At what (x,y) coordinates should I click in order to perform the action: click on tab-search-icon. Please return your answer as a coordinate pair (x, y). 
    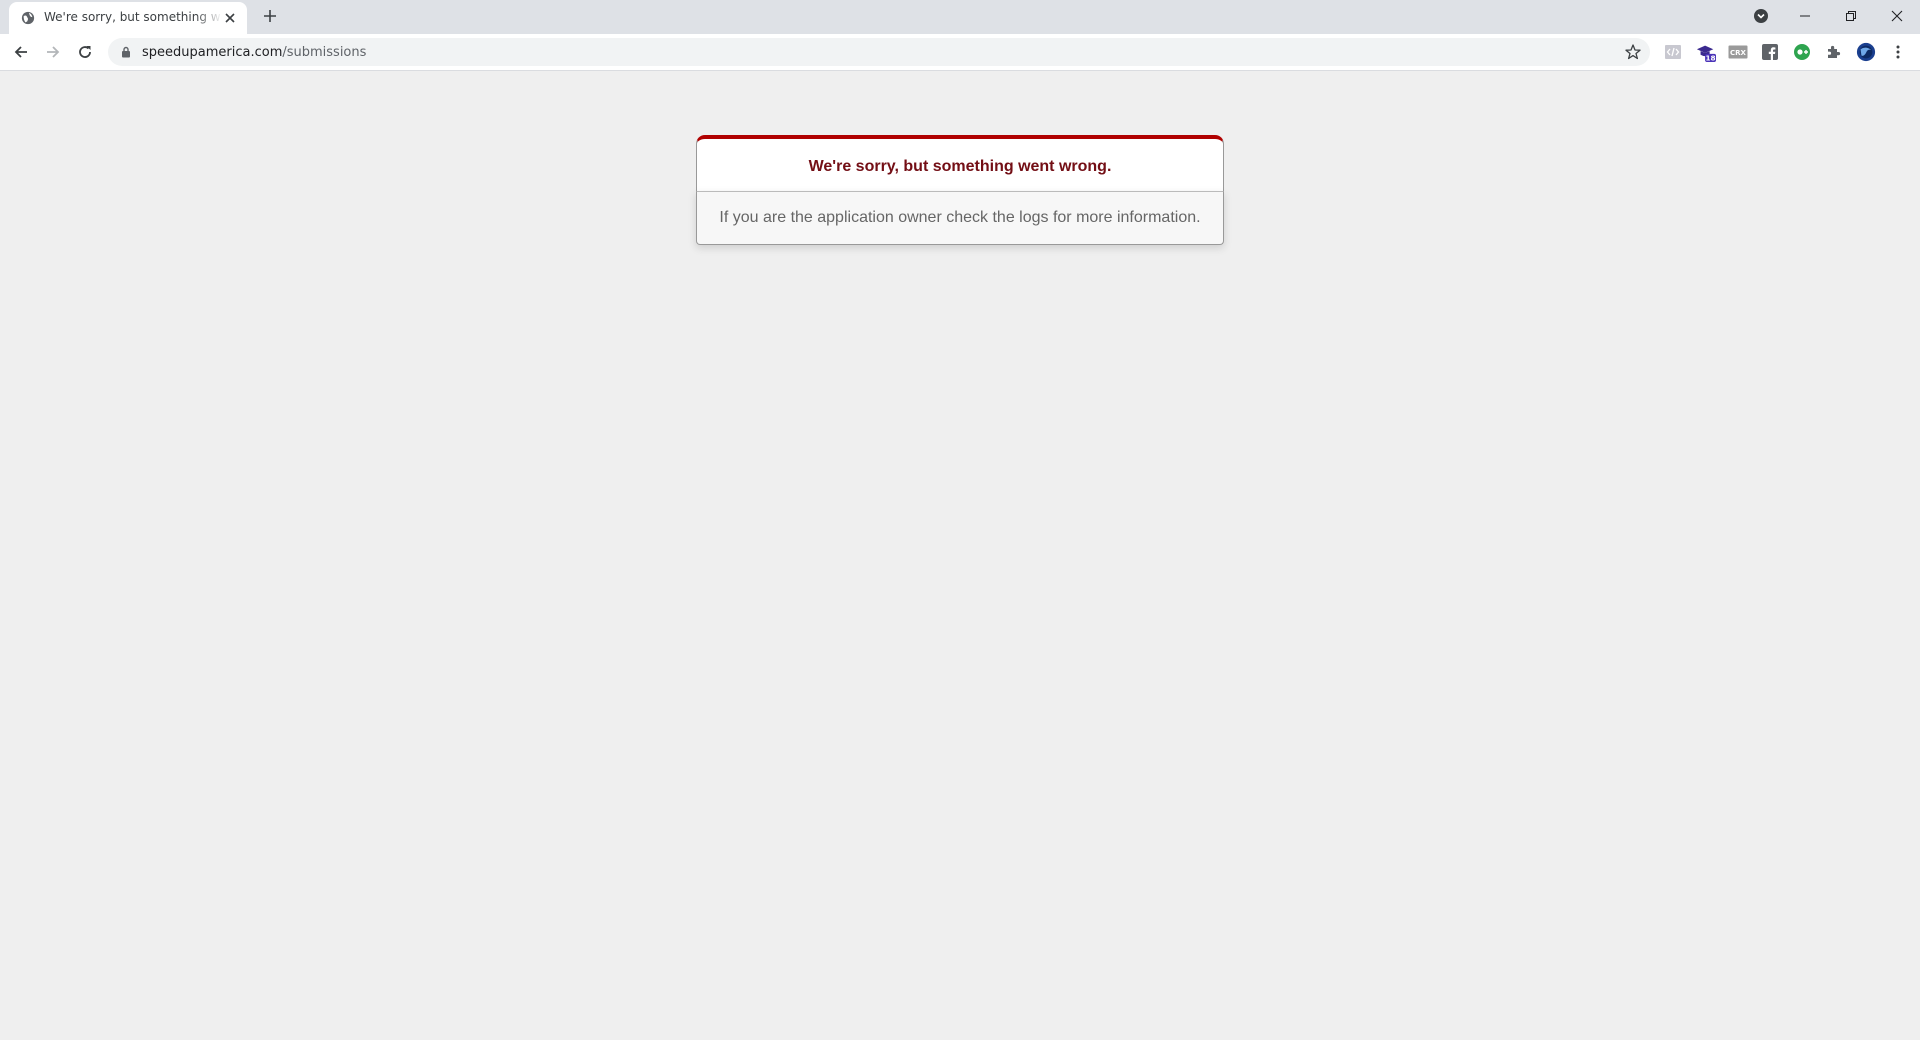
    Looking at the image, I should click on (1761, 16).